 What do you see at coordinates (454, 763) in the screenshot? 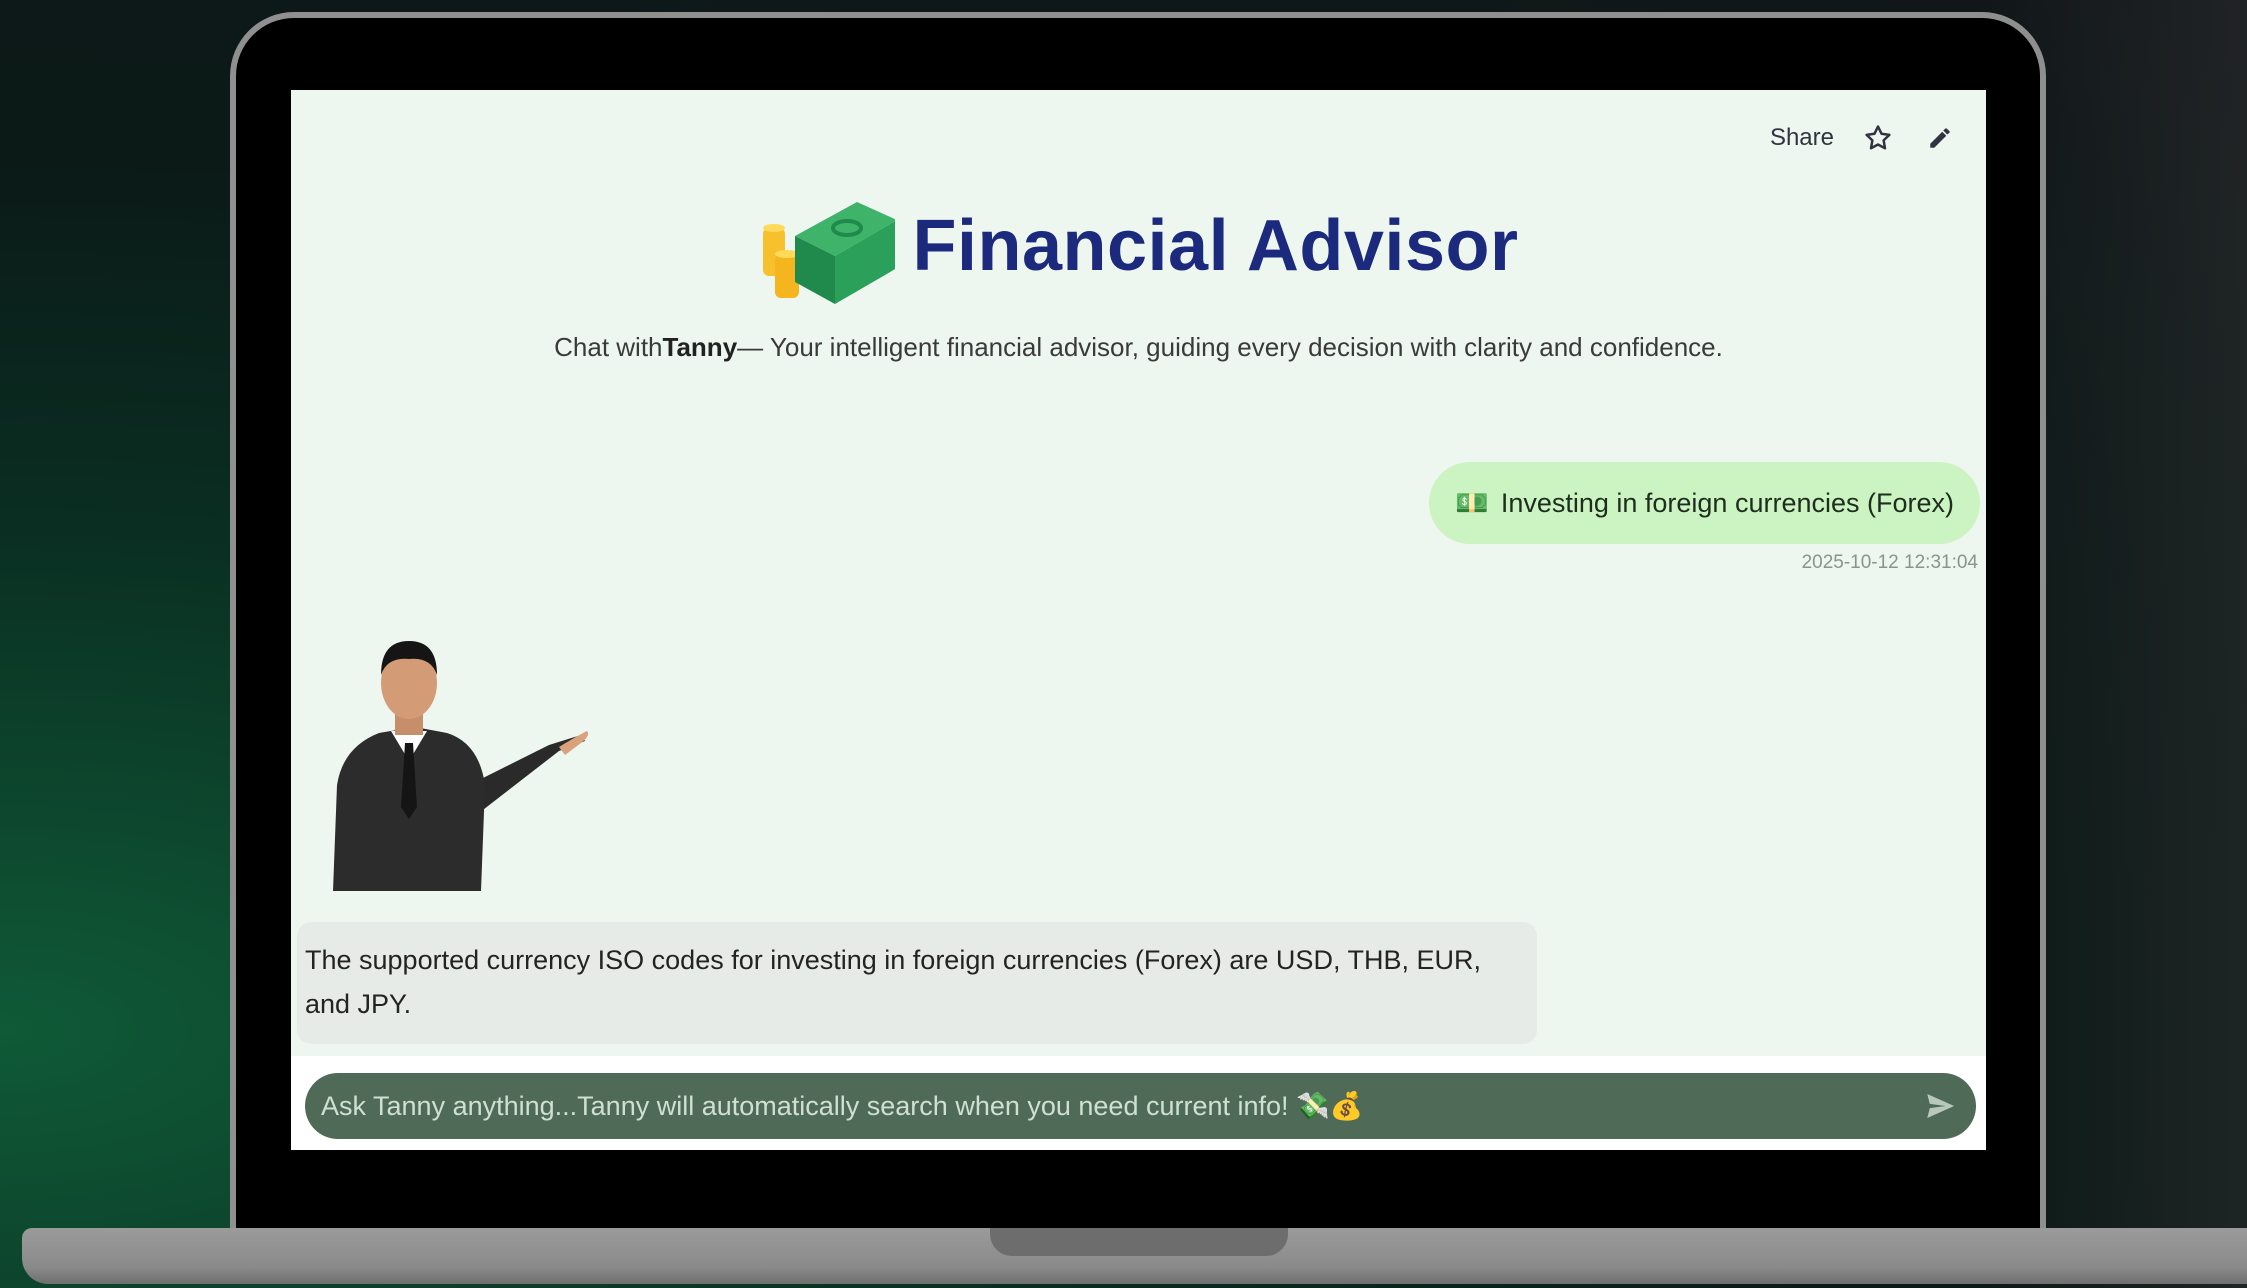
I see `businessman-avatar` at bounding box center [454, 763].